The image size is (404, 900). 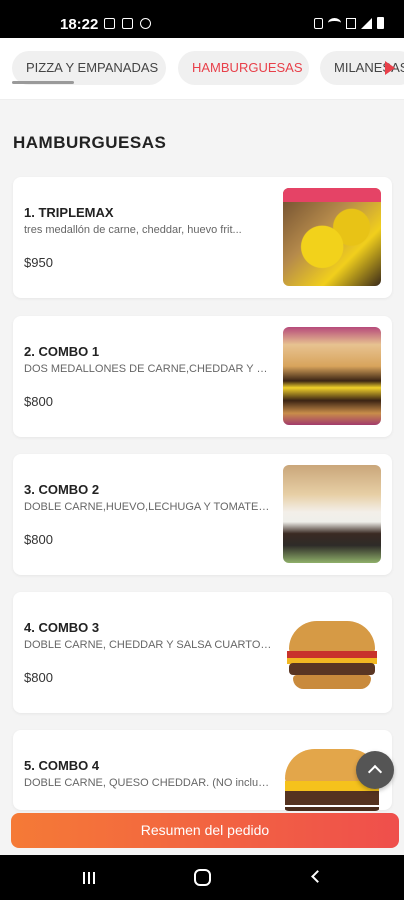 What do you see at coordinates (62, 489) in the screenshot?
I see `product-name: 3. COMBO 2` at bounding box center [62, 489].